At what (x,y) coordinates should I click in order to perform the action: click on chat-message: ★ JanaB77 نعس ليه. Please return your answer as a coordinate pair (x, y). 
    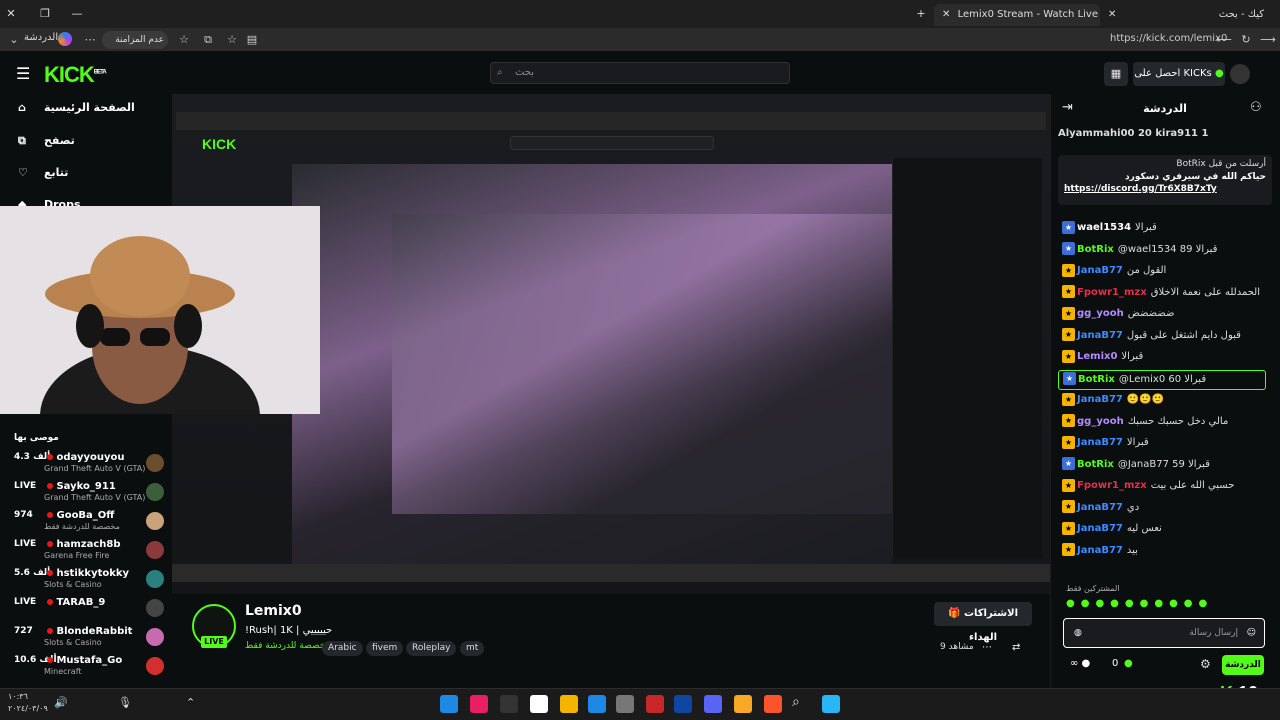
    Looking at the image, I should click on (1168, 530).